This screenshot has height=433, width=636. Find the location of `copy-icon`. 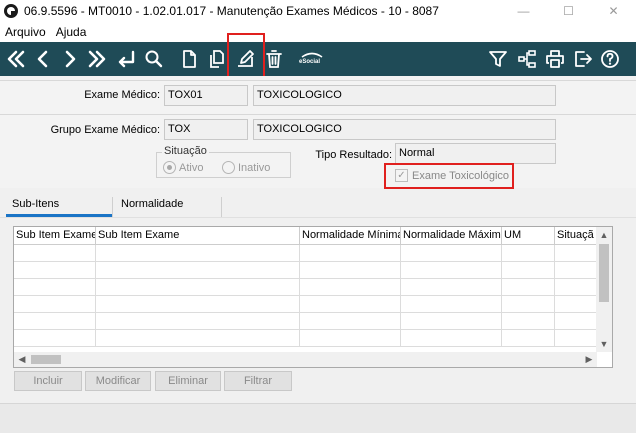

copy-icon is located at coordinates (217, 59).